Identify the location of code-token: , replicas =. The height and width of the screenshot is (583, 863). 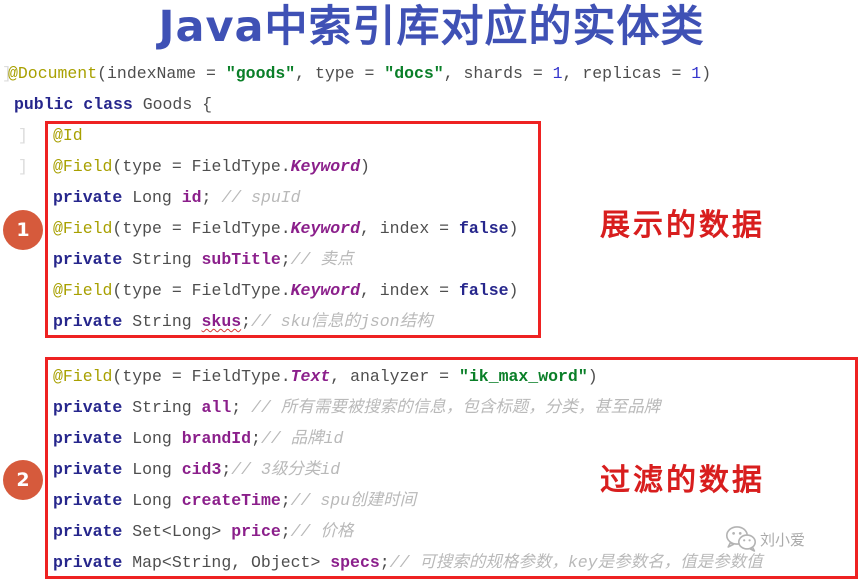
(627, 73).